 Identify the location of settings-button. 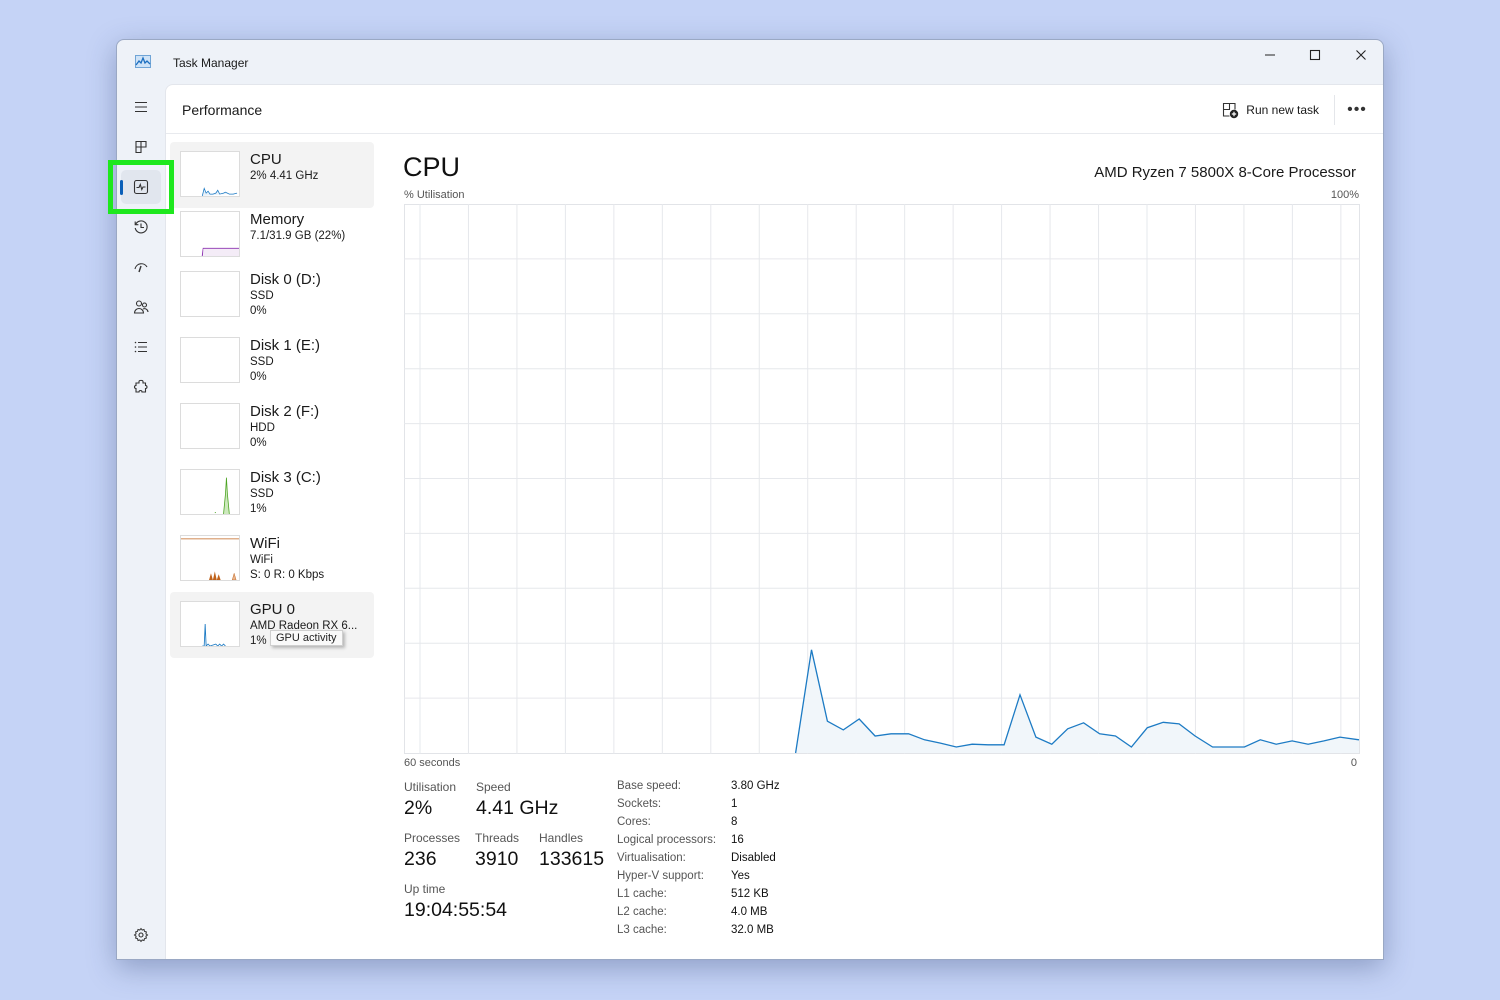
(141, 935).